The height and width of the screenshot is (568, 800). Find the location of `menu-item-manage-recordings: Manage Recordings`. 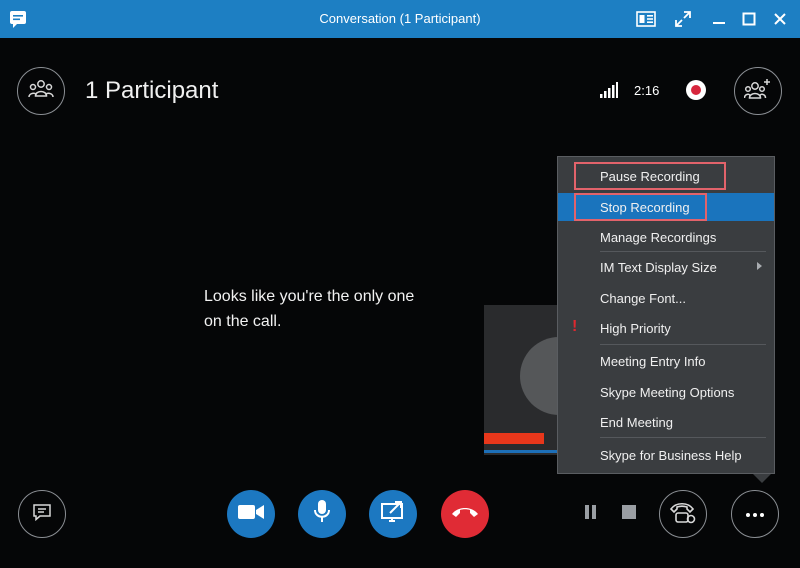

menu-item-manage-recordings: Manage Recordings is located at coordinates (666, 237).